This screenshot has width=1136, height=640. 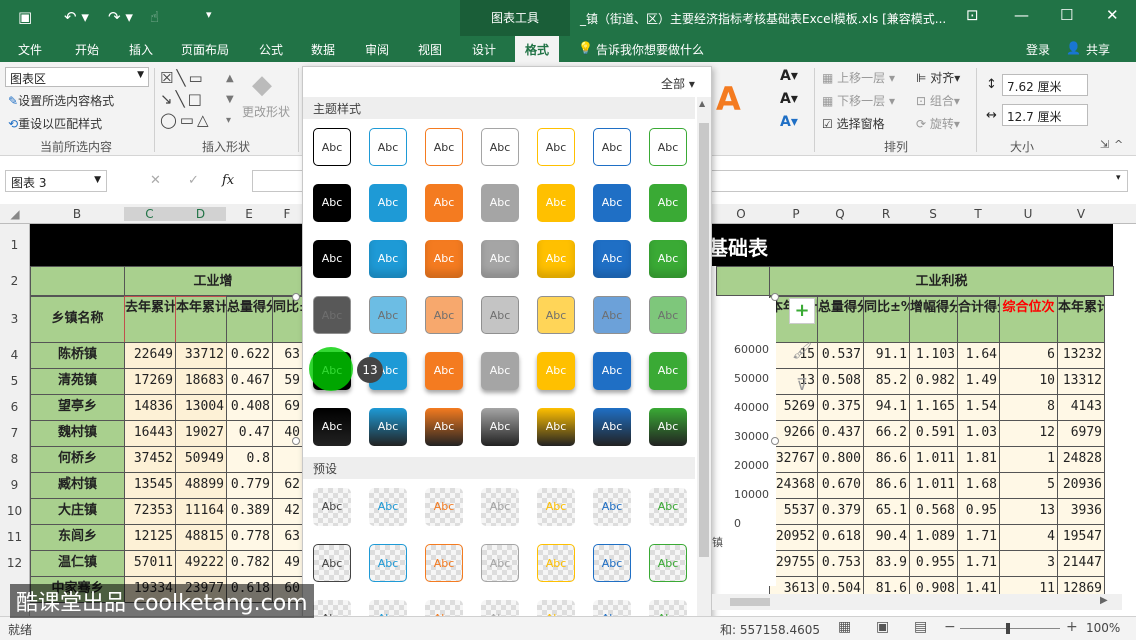 What do you see at coordinates (920, 627) in the screenshot?
I see `page-break-view-icon: ▤` at bounding box center [920, 627].